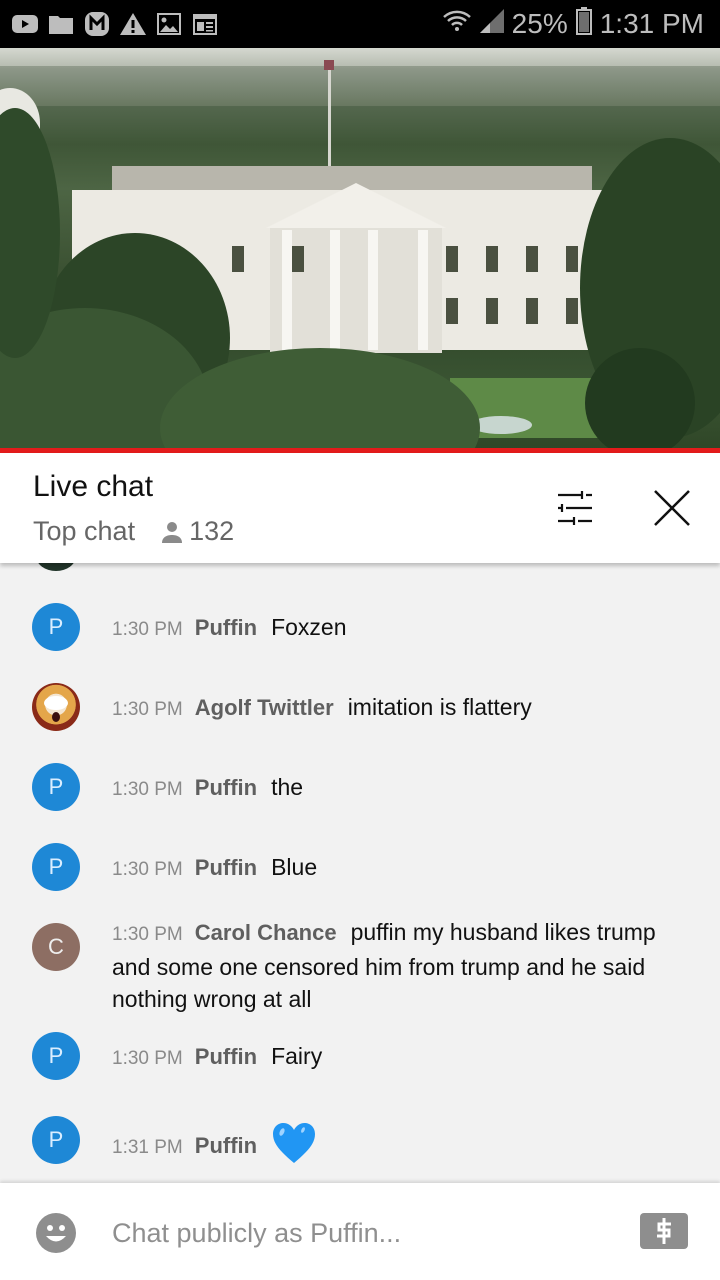  Describe the element at coordinates (264, 707) in the screenshot. I see `message-author: Agolf Twittler` at that location.